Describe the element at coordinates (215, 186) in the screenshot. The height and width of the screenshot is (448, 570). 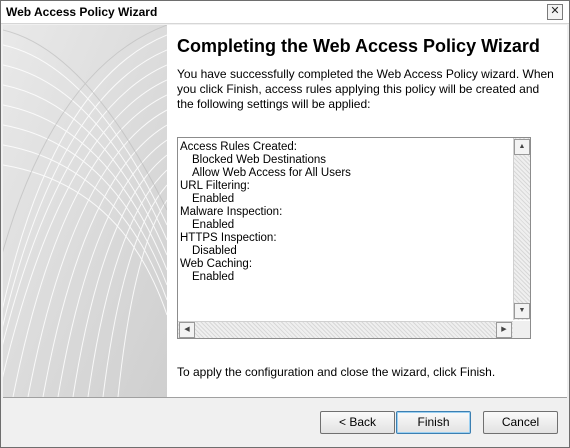
I see `summary-line: URL Filtering:` at that location.